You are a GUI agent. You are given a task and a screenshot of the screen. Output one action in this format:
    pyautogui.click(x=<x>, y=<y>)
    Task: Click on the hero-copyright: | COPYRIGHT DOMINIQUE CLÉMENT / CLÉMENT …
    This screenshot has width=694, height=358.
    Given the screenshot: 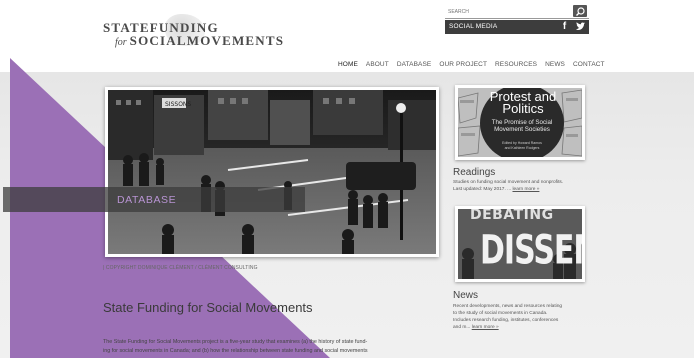 What is the action you would take?
    pyautogui.click(x=180, y=268)
    